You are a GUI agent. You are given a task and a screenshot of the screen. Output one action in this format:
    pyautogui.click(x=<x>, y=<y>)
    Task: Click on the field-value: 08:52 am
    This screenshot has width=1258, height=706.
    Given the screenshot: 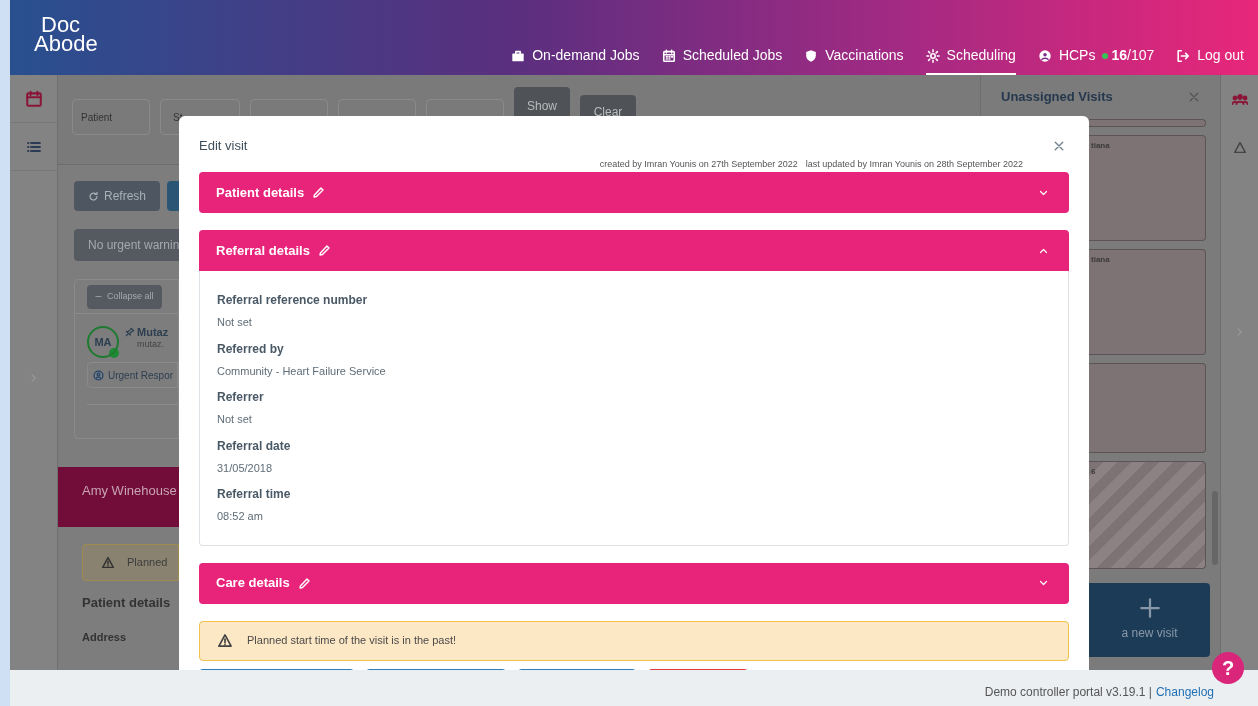 What is the action you would take?
    pyautogui.click(x=240, y=516)
    